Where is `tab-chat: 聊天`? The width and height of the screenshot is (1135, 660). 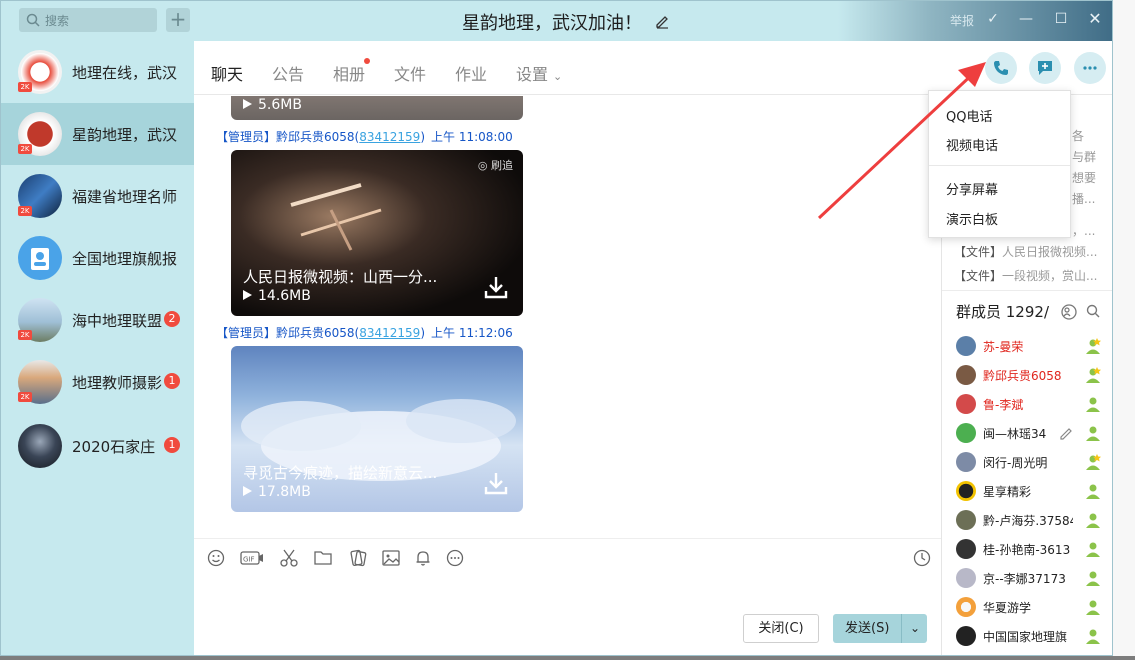 tab-chat: 聊天 is located at coordinates (227, 80).